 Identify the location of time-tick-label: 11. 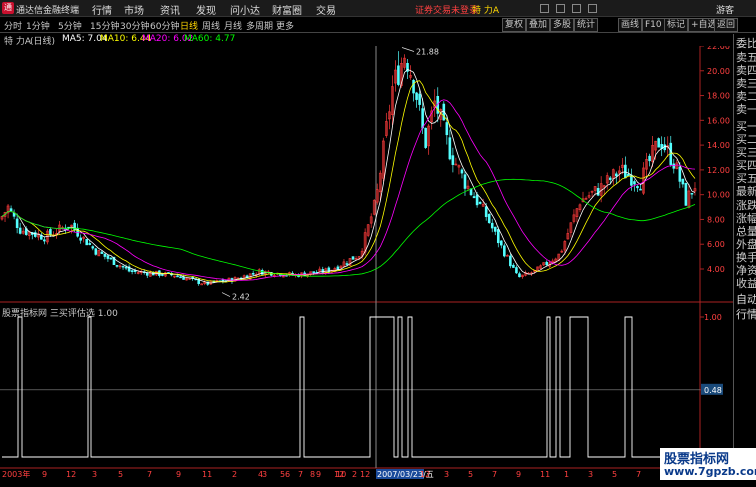
(207, 474).